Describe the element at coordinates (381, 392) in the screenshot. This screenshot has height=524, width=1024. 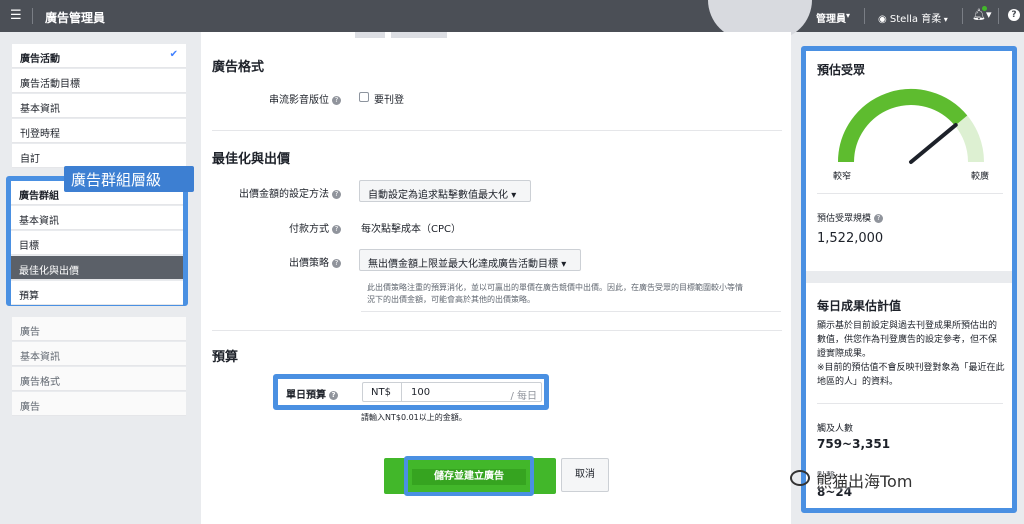
I see `currency-label: NT$` at that location.